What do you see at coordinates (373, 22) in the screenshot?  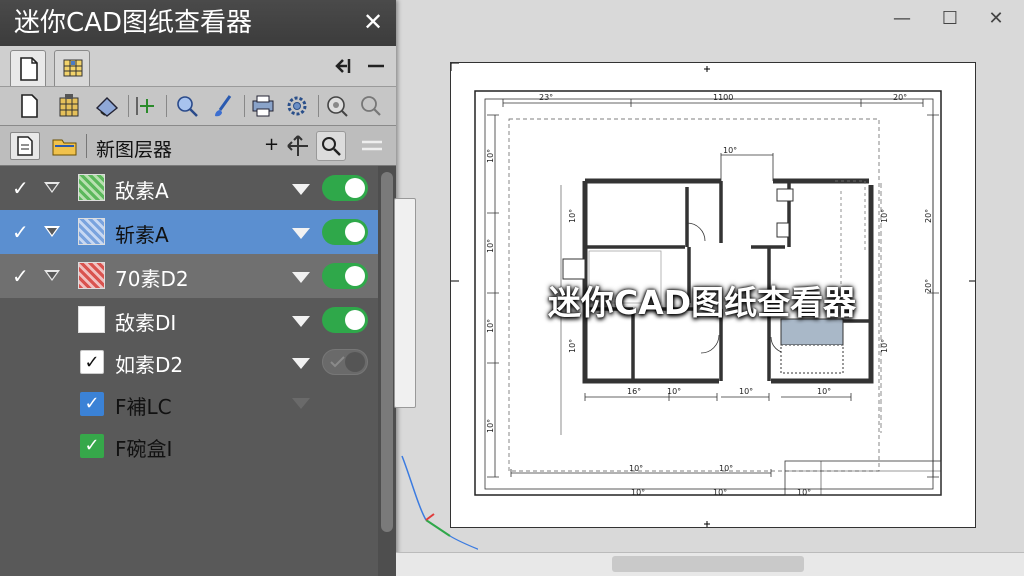 I see `panel-close-button: ✕` at bounding box center [373, 22].